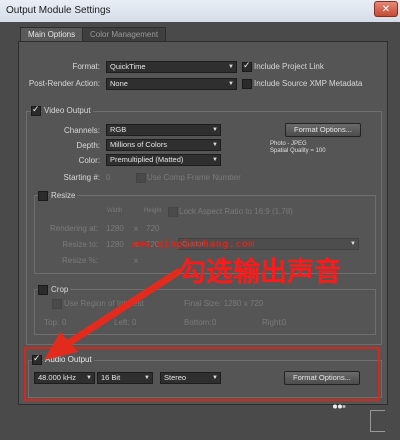  Describe the element at coordinates (260, 272) in the screenshot. I see `annotation-text: 勾选输出声音` at that location.